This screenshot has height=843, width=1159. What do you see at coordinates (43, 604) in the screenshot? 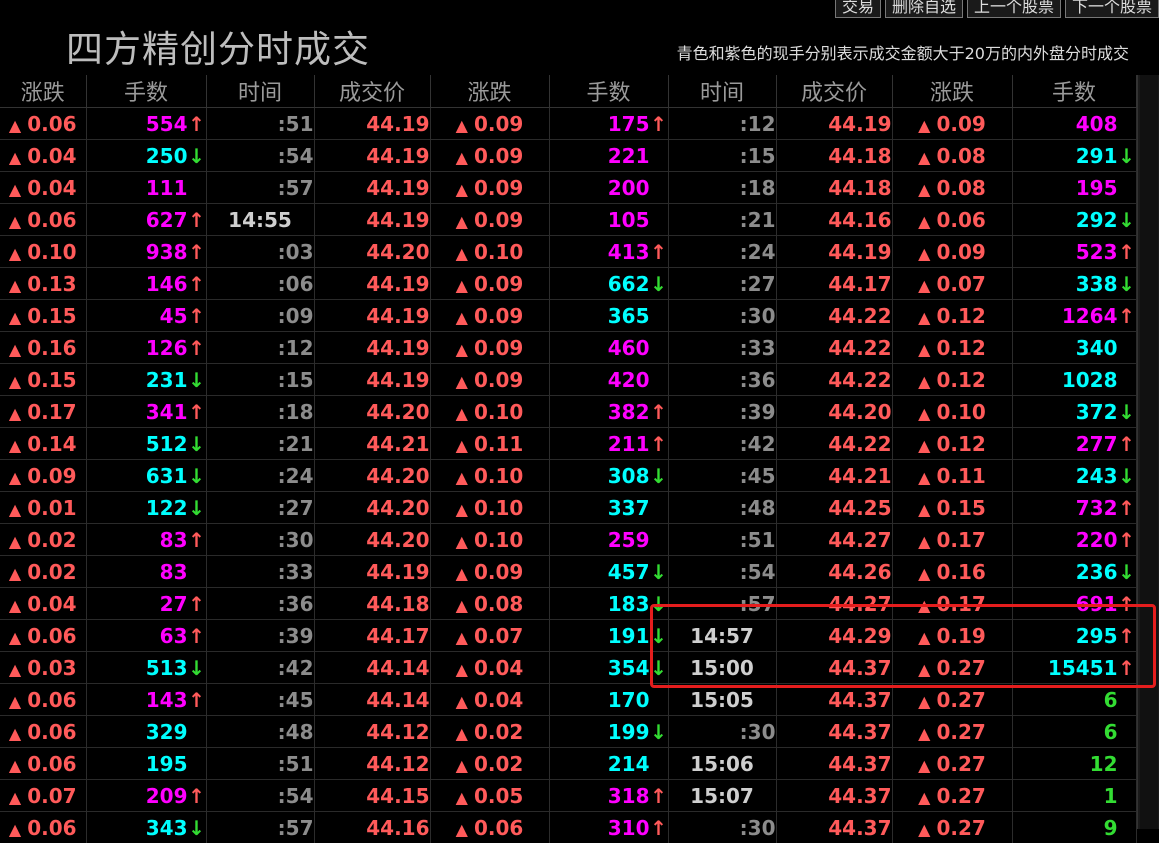
I see `change-cell: ▲0.04` at bounding box center [43, 604].